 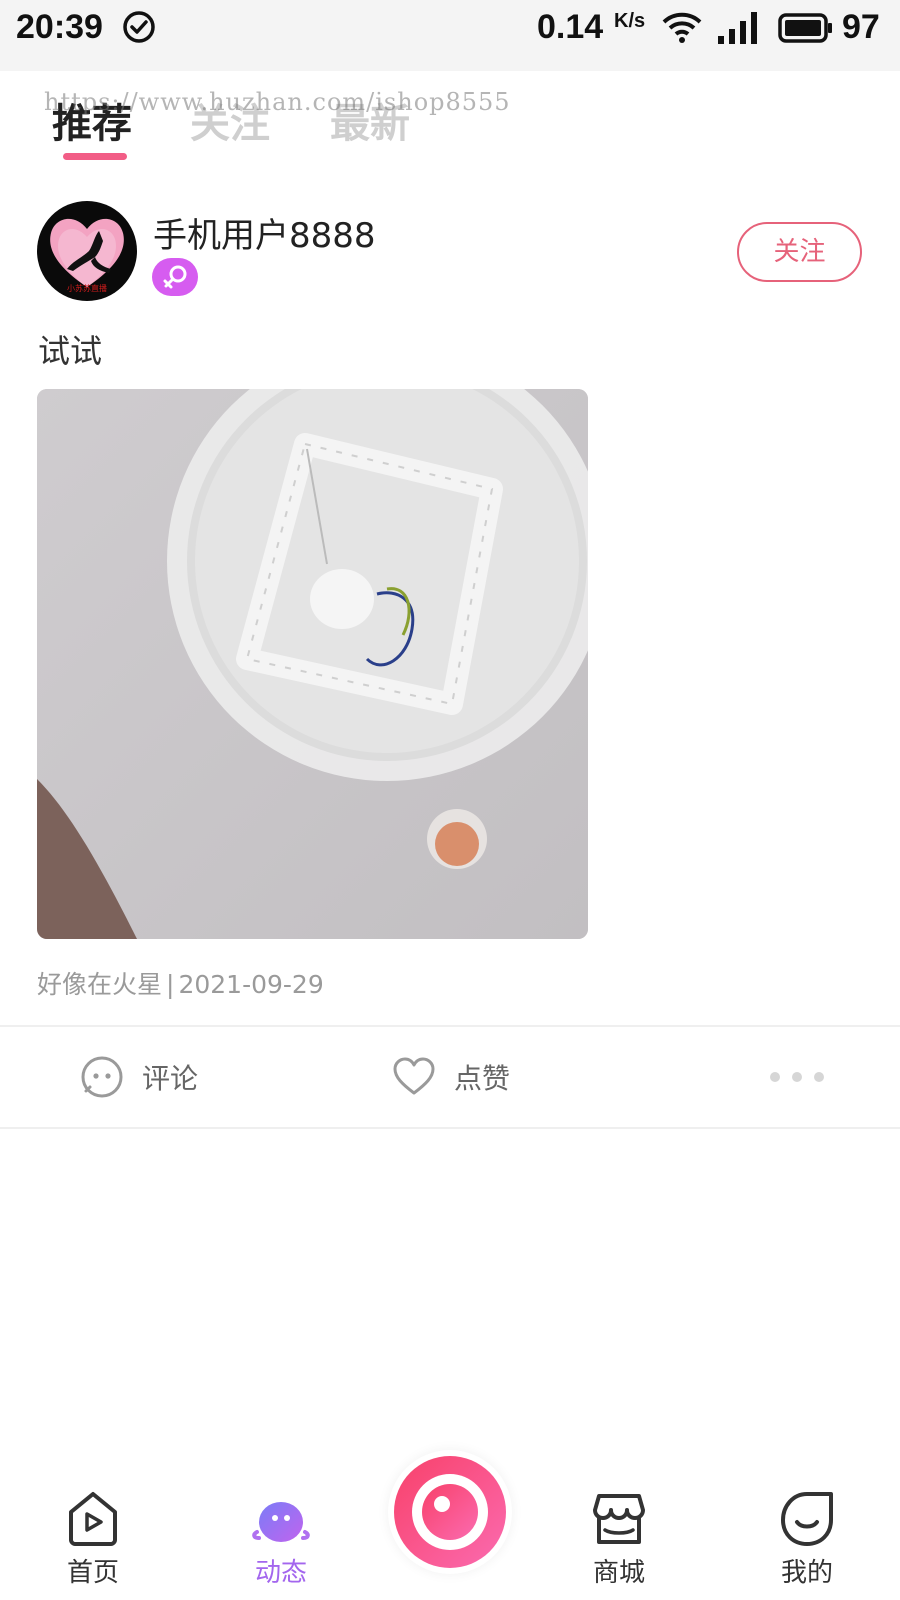 What do you see at coordinates (95, 156) in the screenshot?
I see `active-tab-indicator` at bounding box center [95, 156].